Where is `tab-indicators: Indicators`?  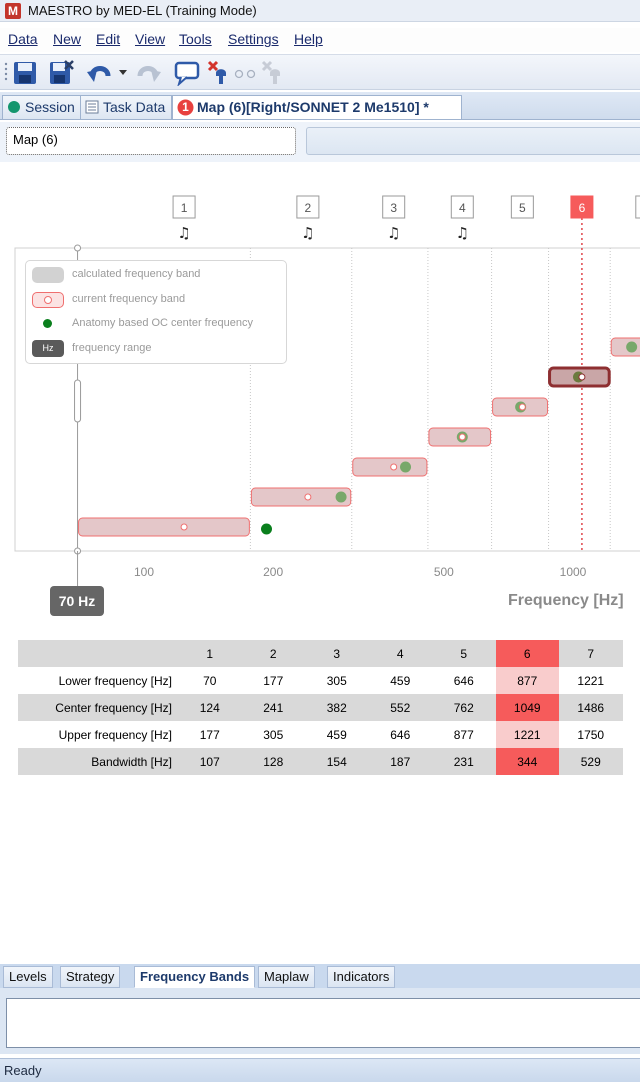 tab-indicators: Indicators is located at coordinates (361, 977).